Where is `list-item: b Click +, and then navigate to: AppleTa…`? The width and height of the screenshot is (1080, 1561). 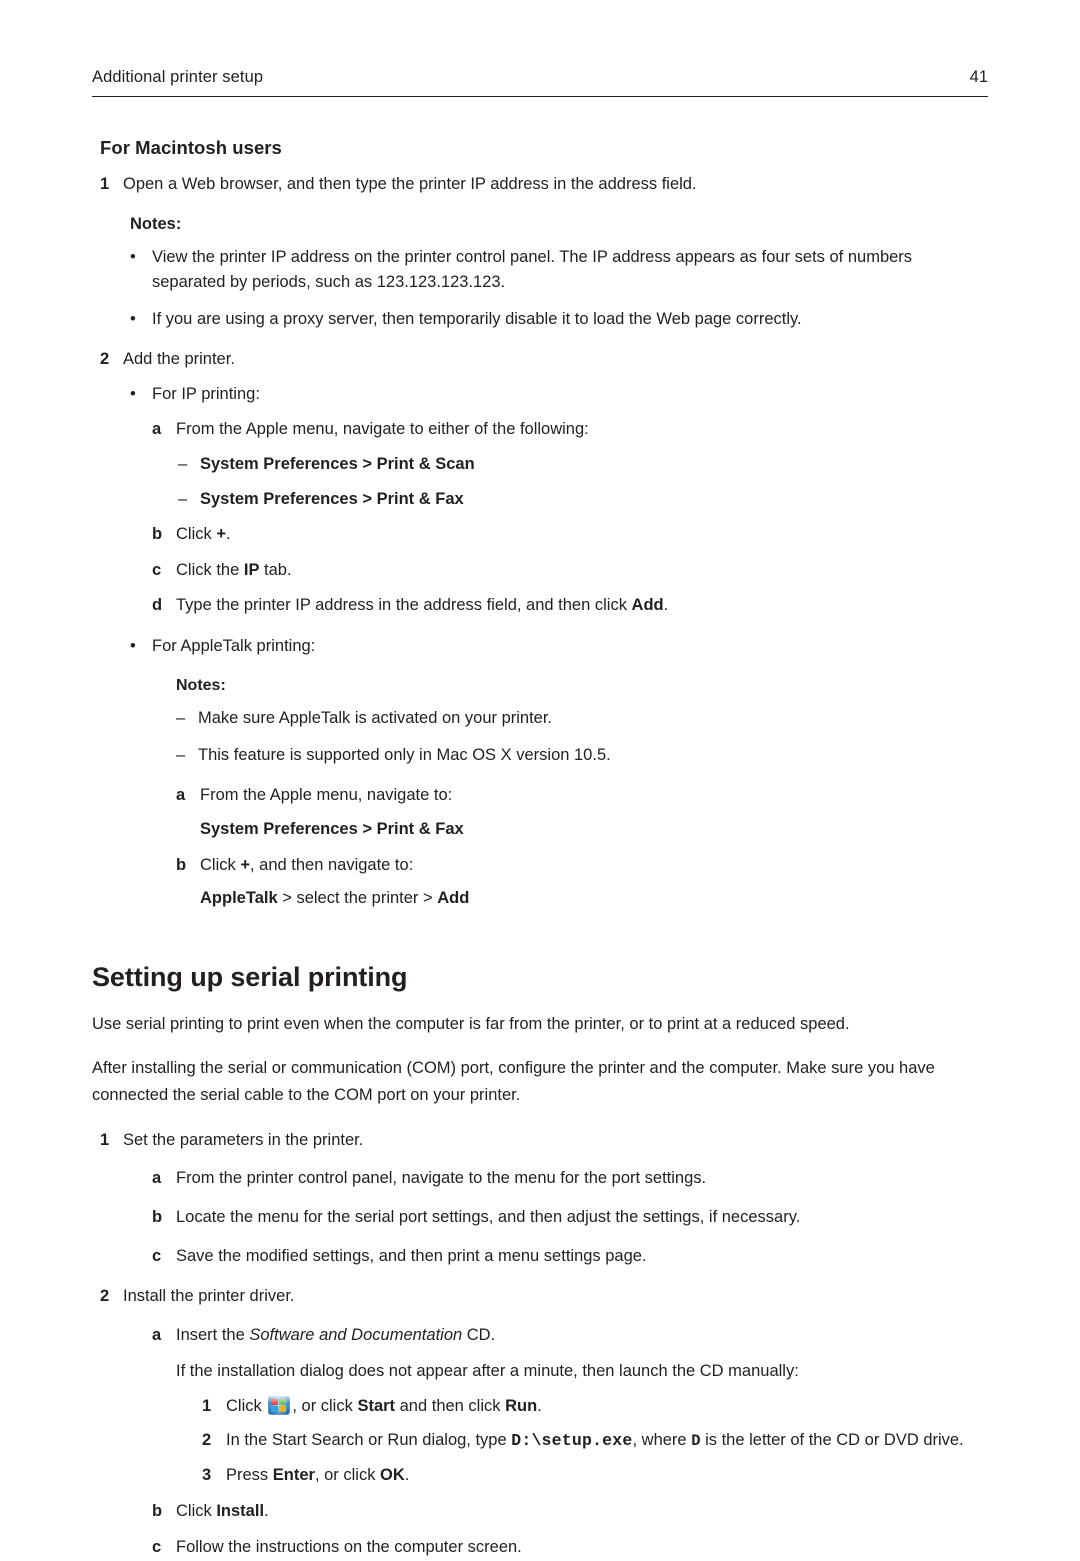 list-item: b Click +, and then navigate to: AppleTa… is located at coordinates (582, 882).